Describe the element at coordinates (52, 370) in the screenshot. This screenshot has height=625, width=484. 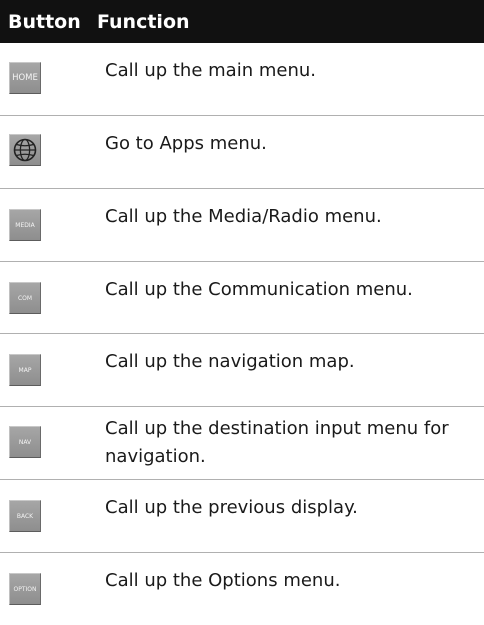
I see `button-cell: MAP` at that location.